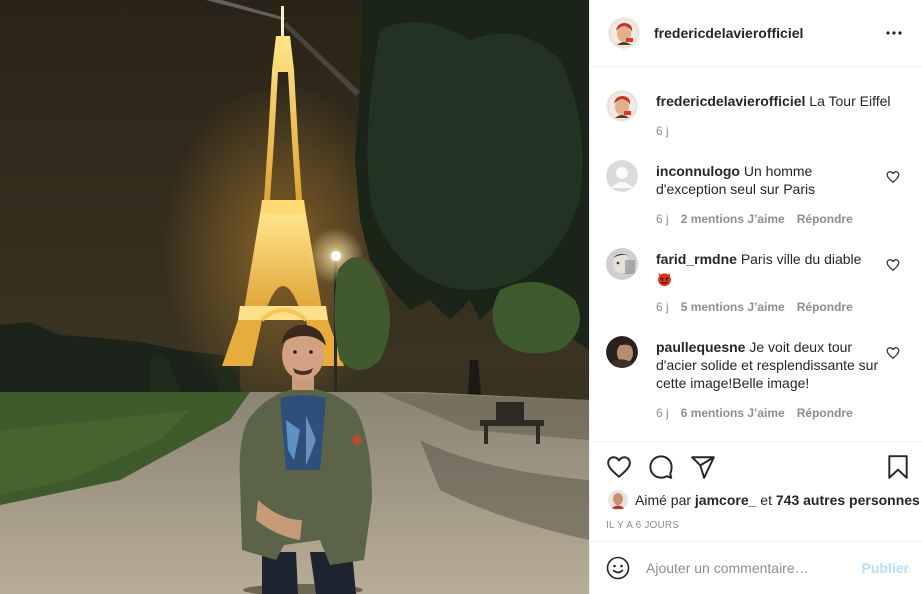  Describe the element at coordinates (662, 131) in the screenshot. I see `caption-age: 6 j` at that location.